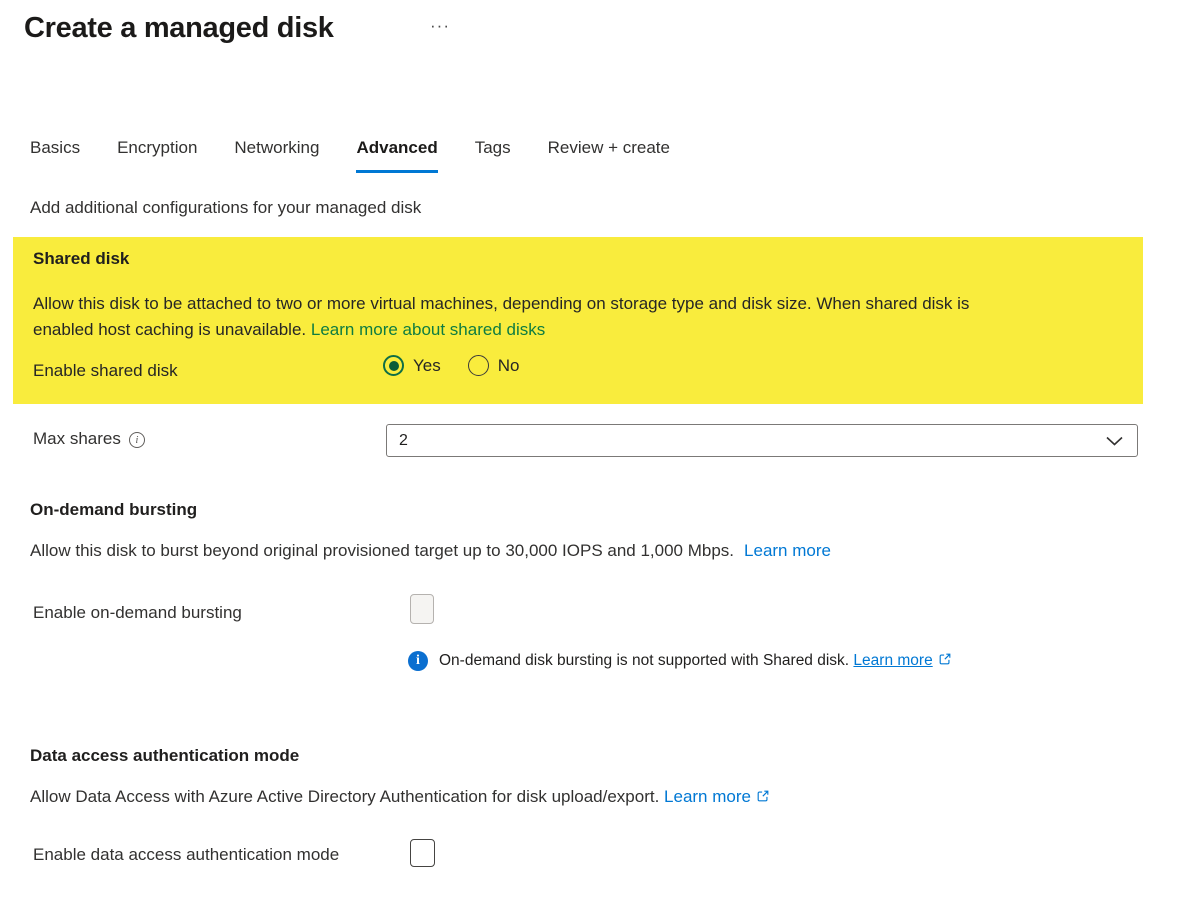 The width and height of the screenshot is (1192, 906). I want to click on shared-disk-learn-more-link: Learn more about shared disks, so click(428, 329).